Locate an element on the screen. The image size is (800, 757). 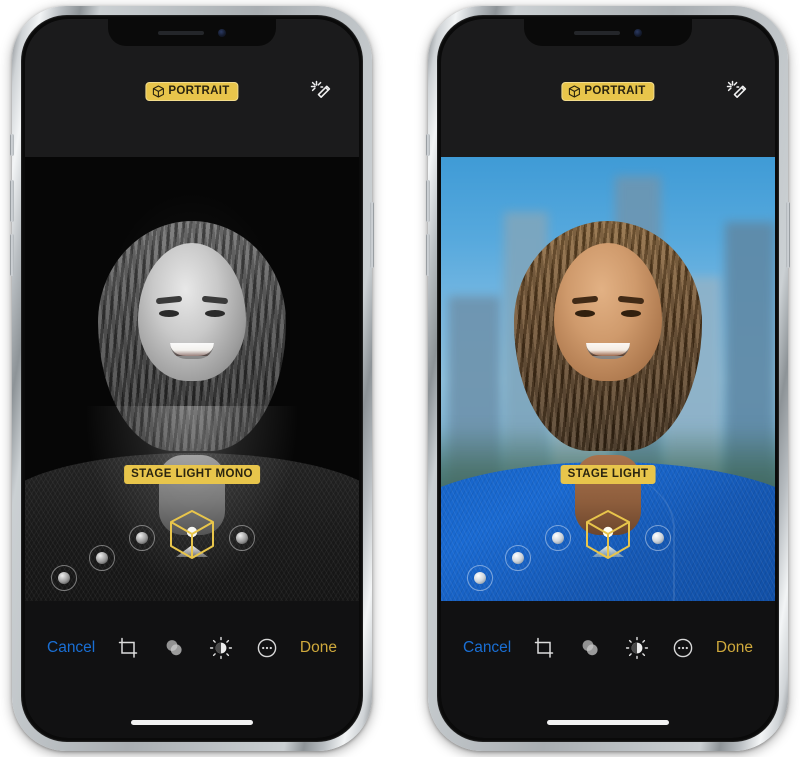
portrait-mode-badge-left: PORTRAIT is located at coordinates (192, 91).